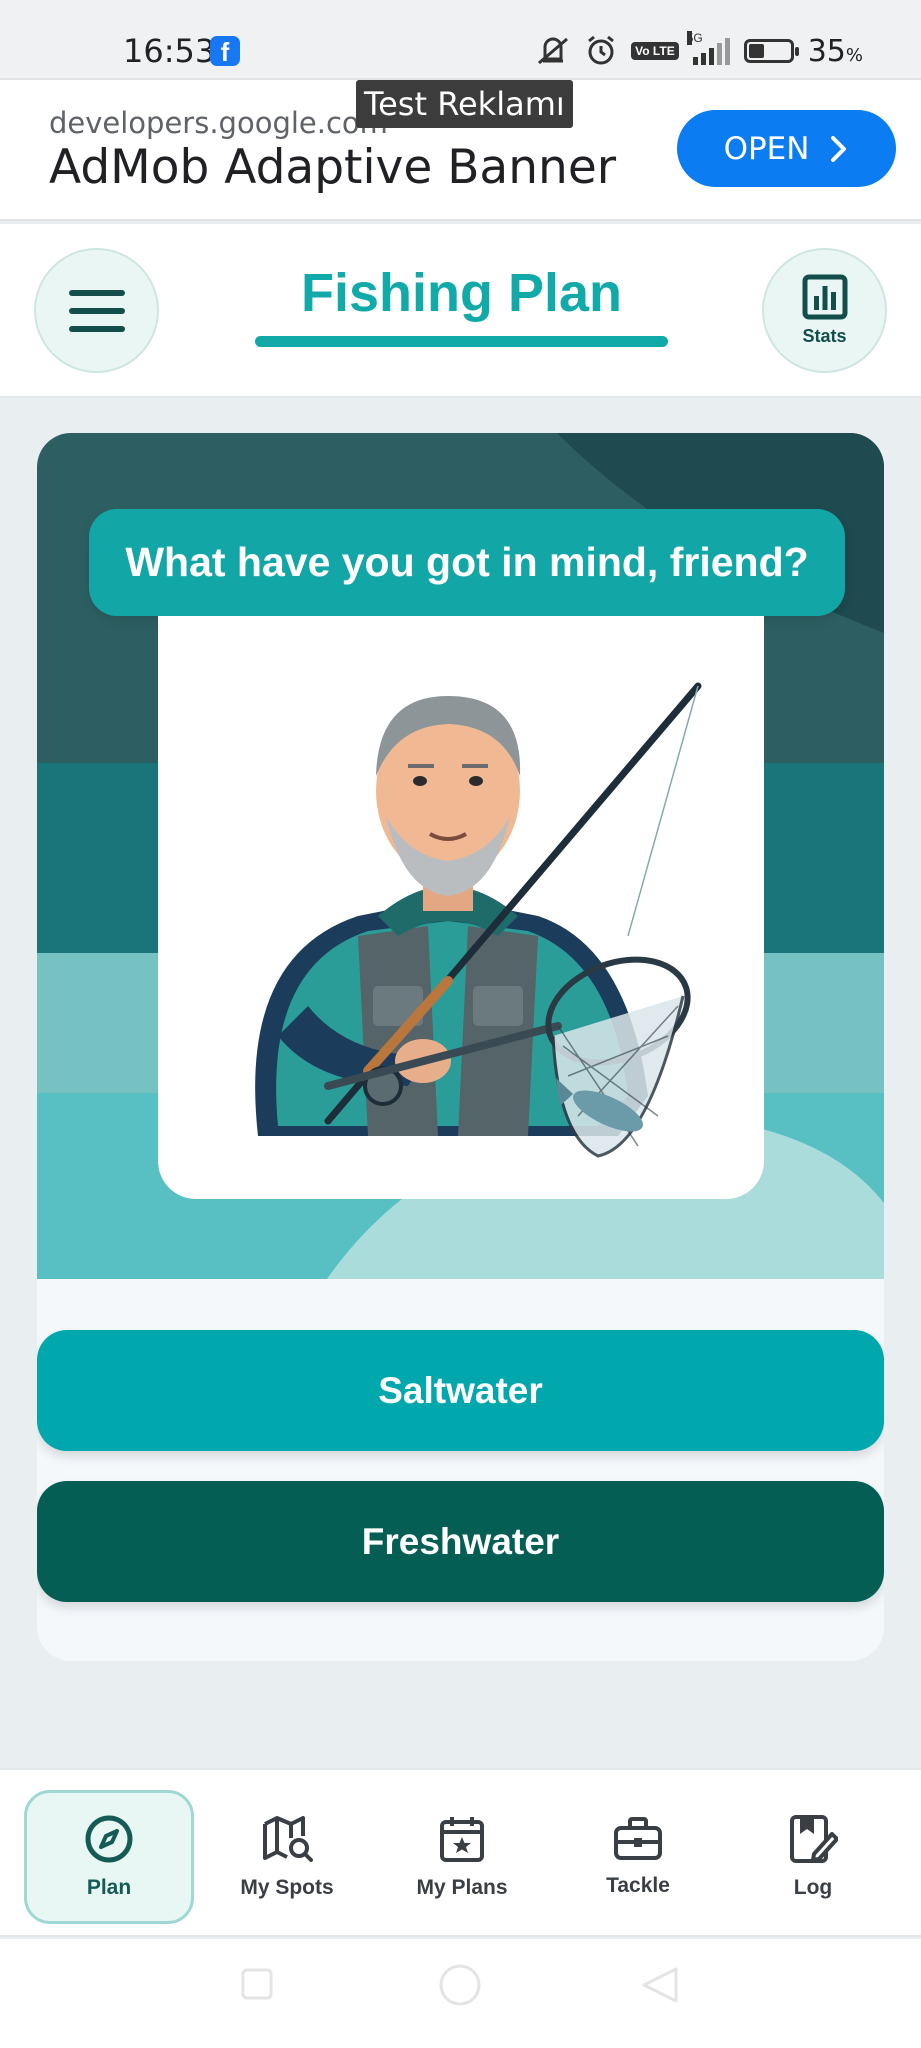  Describe the element at coordinates (824, 336) in the screenshot. I see `stats-label: Stats` at that location.